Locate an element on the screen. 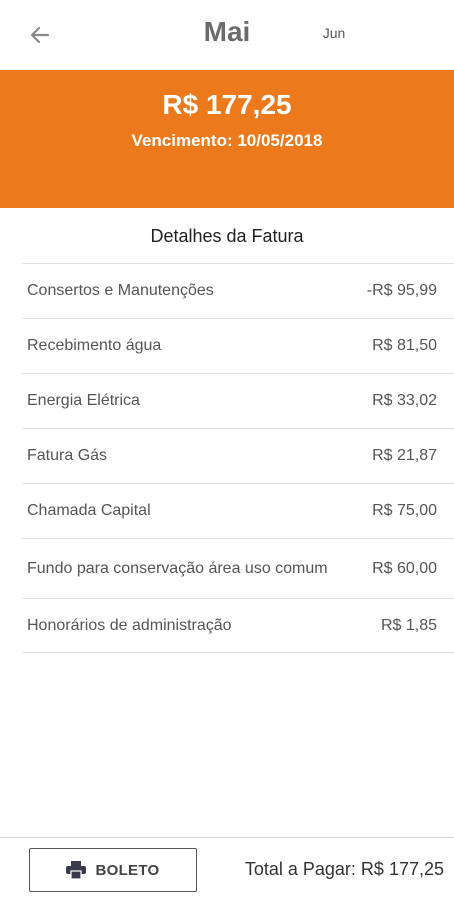  boleto-button: BOLETO is located at coordinates (113, 870).